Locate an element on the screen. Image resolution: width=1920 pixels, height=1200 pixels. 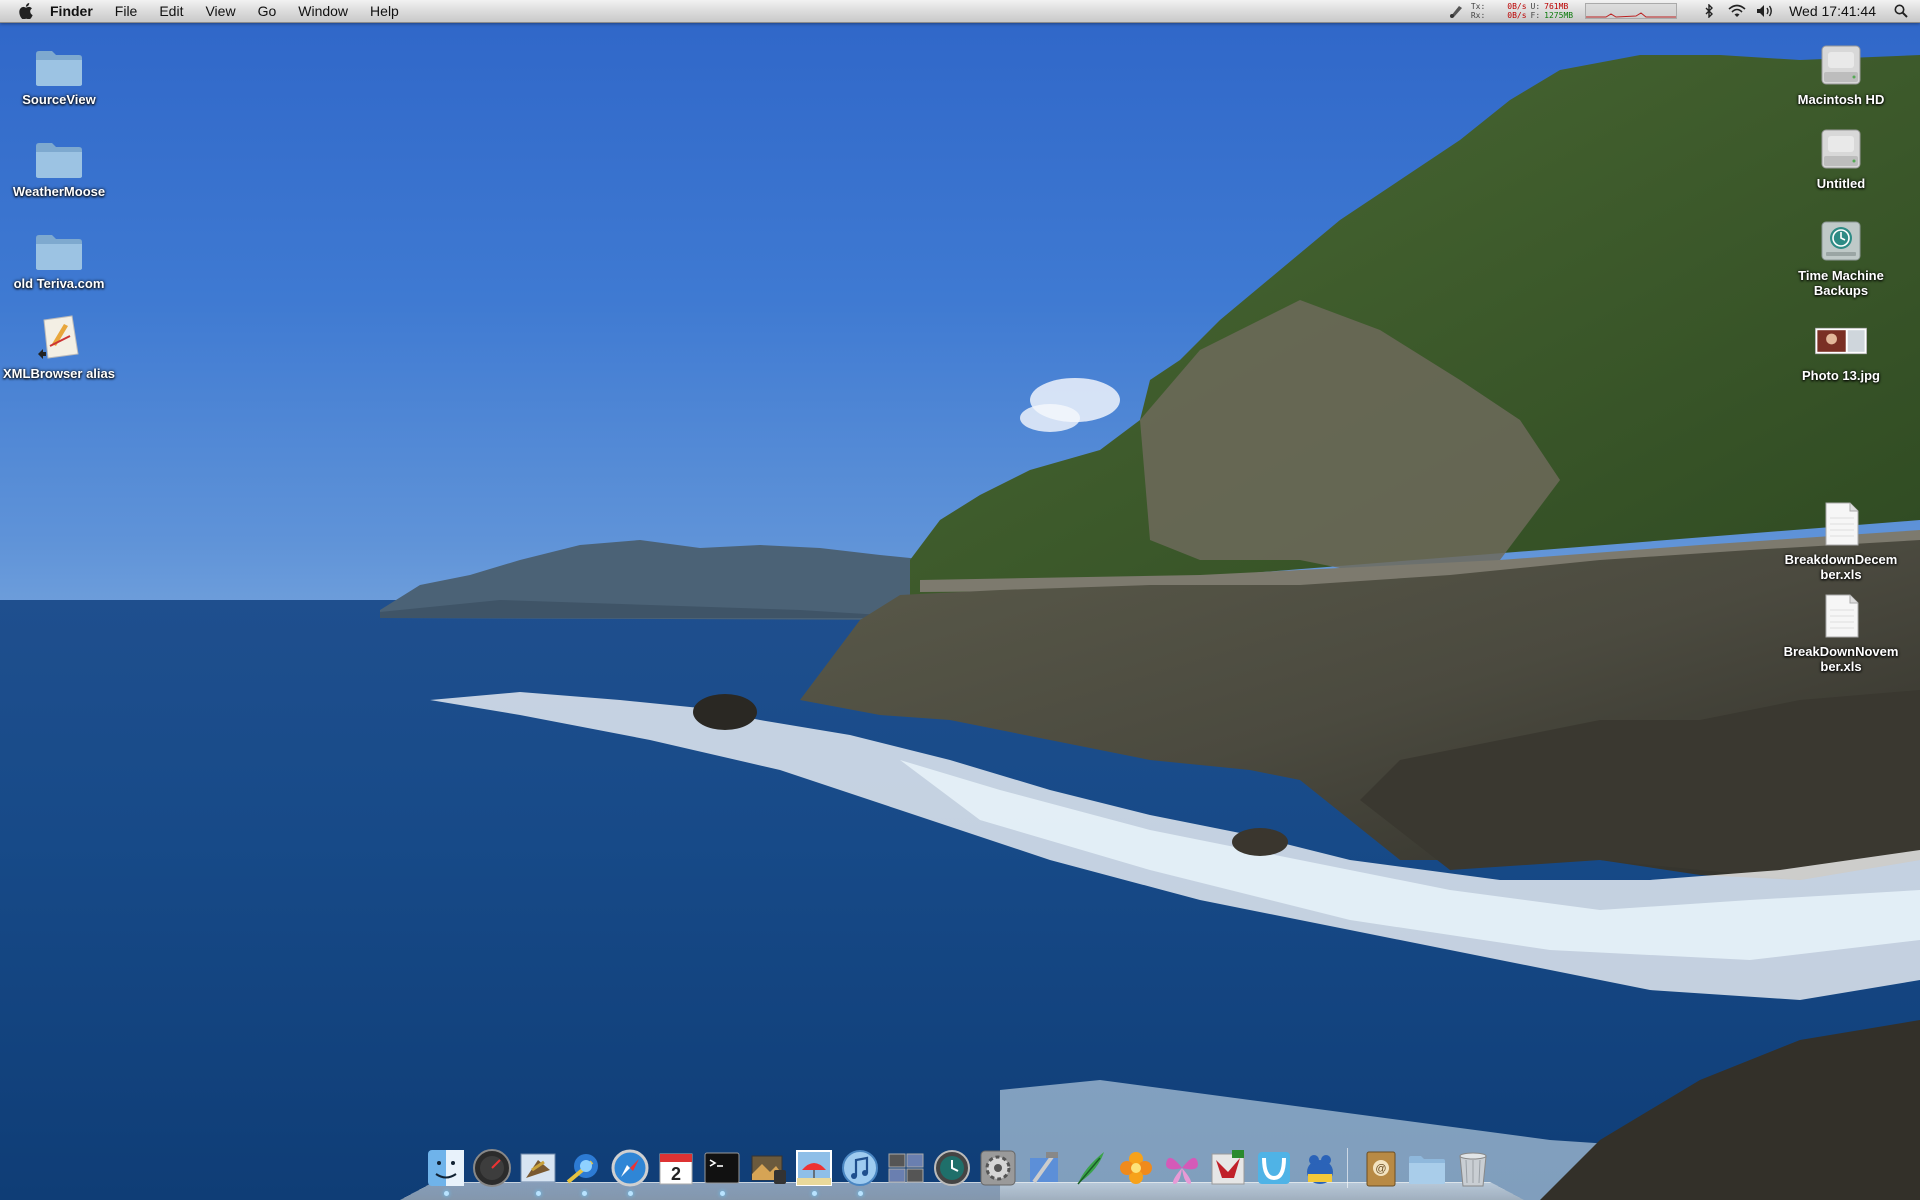
bluetooth-icon is located at coordinates (1709, 11).